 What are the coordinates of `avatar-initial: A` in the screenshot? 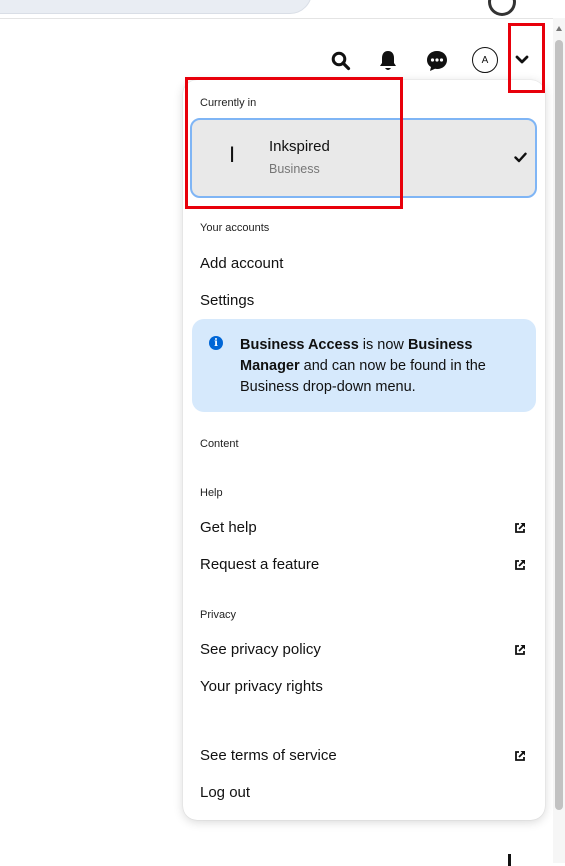 It's located at (485, 60).